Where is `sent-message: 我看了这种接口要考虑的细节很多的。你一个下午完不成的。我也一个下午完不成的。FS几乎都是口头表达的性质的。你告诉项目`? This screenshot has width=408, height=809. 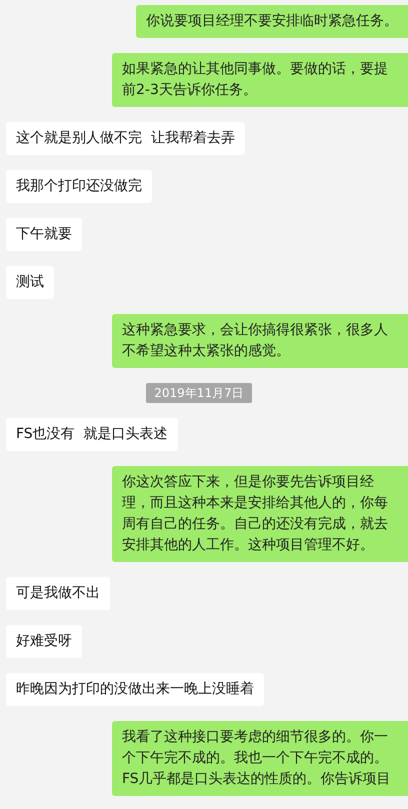
sent-message: 我看了这种接口要考虑的细节很多的。你一个下午完不成的。我也一个下午完不成的。FS几乎都是口头表达的性质的。你告诉项目 is located at coordinates (260, 758).